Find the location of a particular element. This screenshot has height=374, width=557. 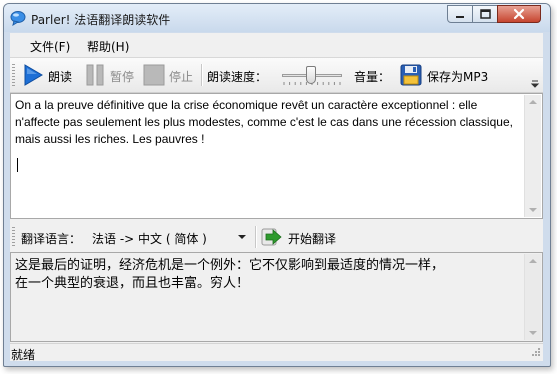

speech-bubble-icon is located at coordinates (18, 18).